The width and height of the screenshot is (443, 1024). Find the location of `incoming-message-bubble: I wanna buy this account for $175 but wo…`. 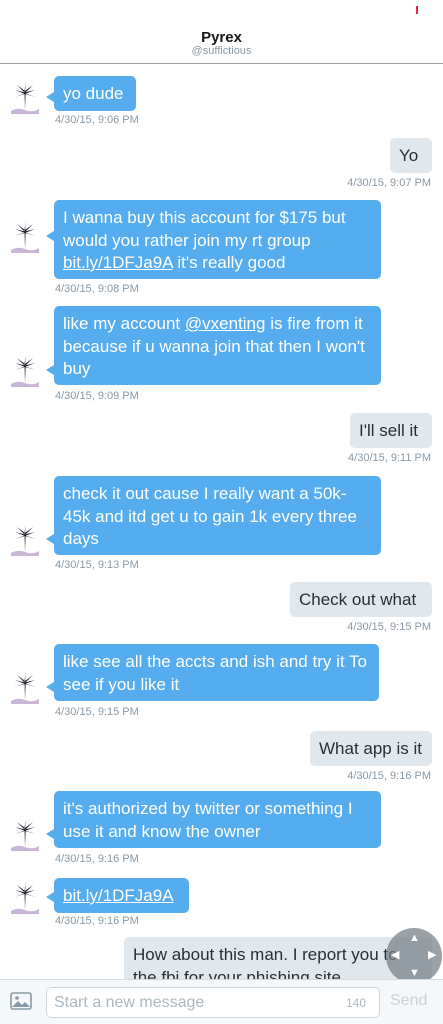

incoming-message-bubble: I wanna buy this account for $175 but wo… is located at coordinates (217, 239).